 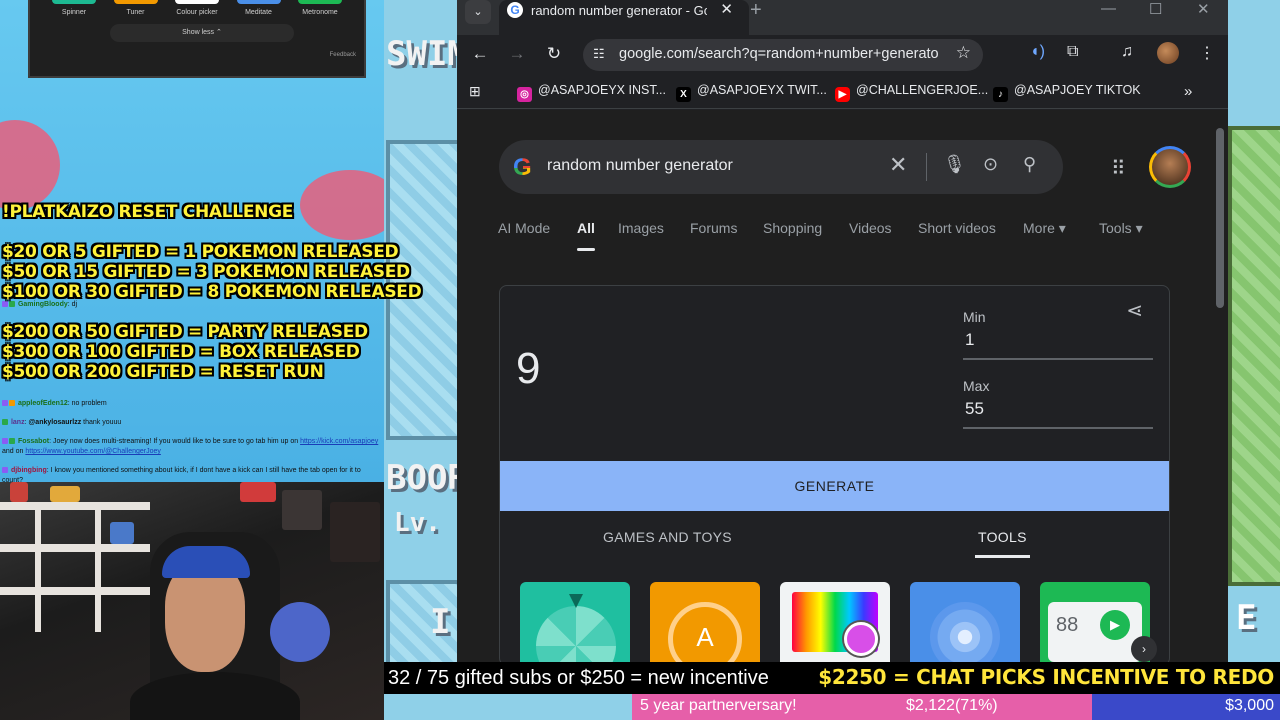 I want to click on rng-result: 9, so click(x=528, y=368).